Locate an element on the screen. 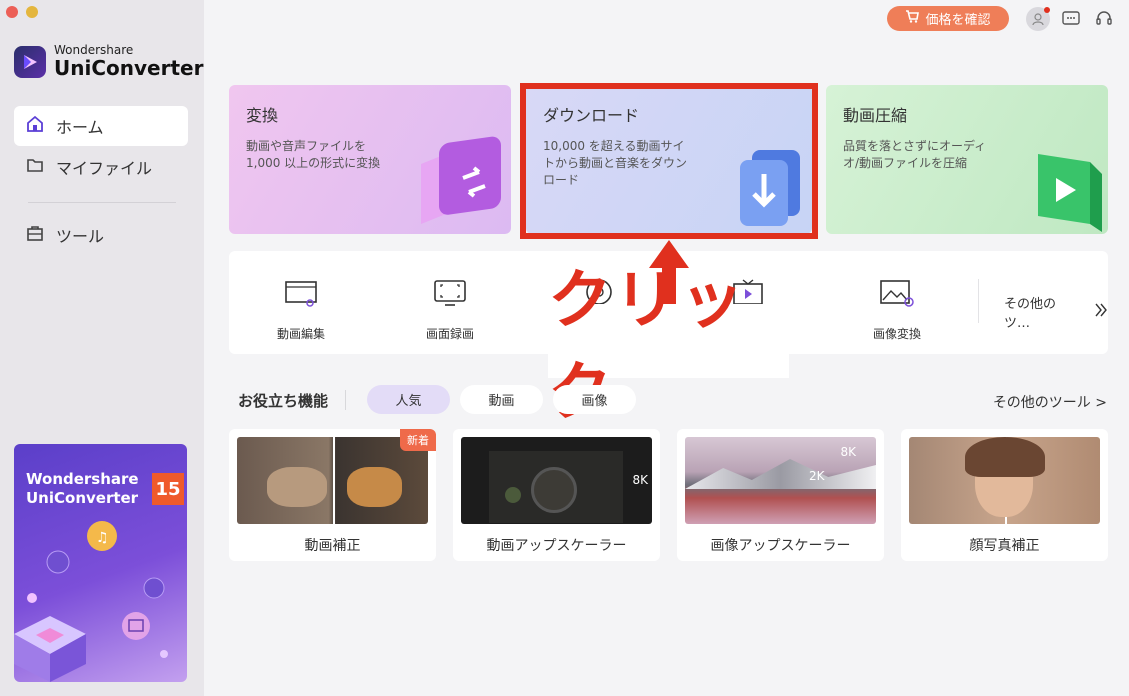 The width and height of the screenshot is (1129, 696). version-badge: 15 is located at coordinates (168, 489).